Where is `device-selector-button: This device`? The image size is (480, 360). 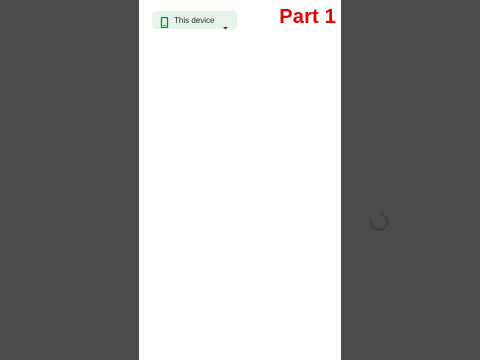
device-selector-button: This device is located at coordinates (195, 20).